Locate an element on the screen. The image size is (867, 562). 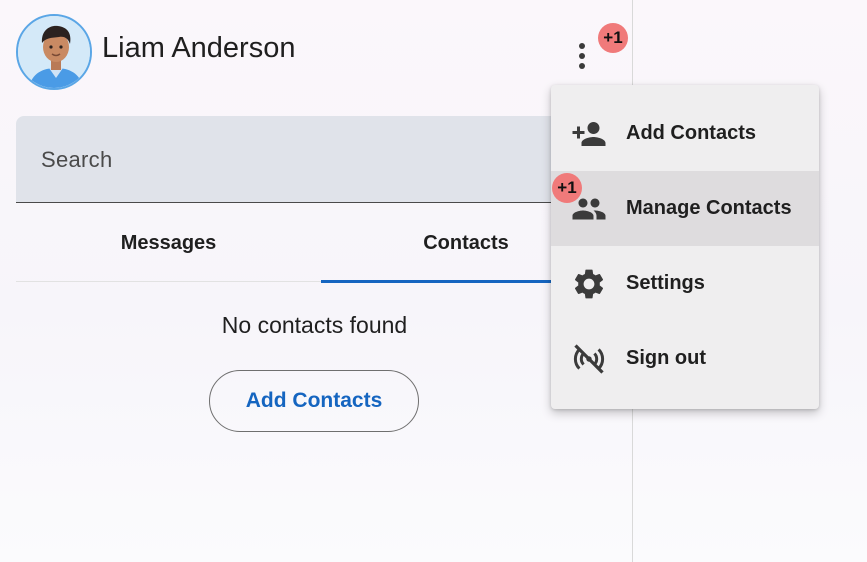
add-contacts-button: Add Contacts is located at coordinates (314, 401).